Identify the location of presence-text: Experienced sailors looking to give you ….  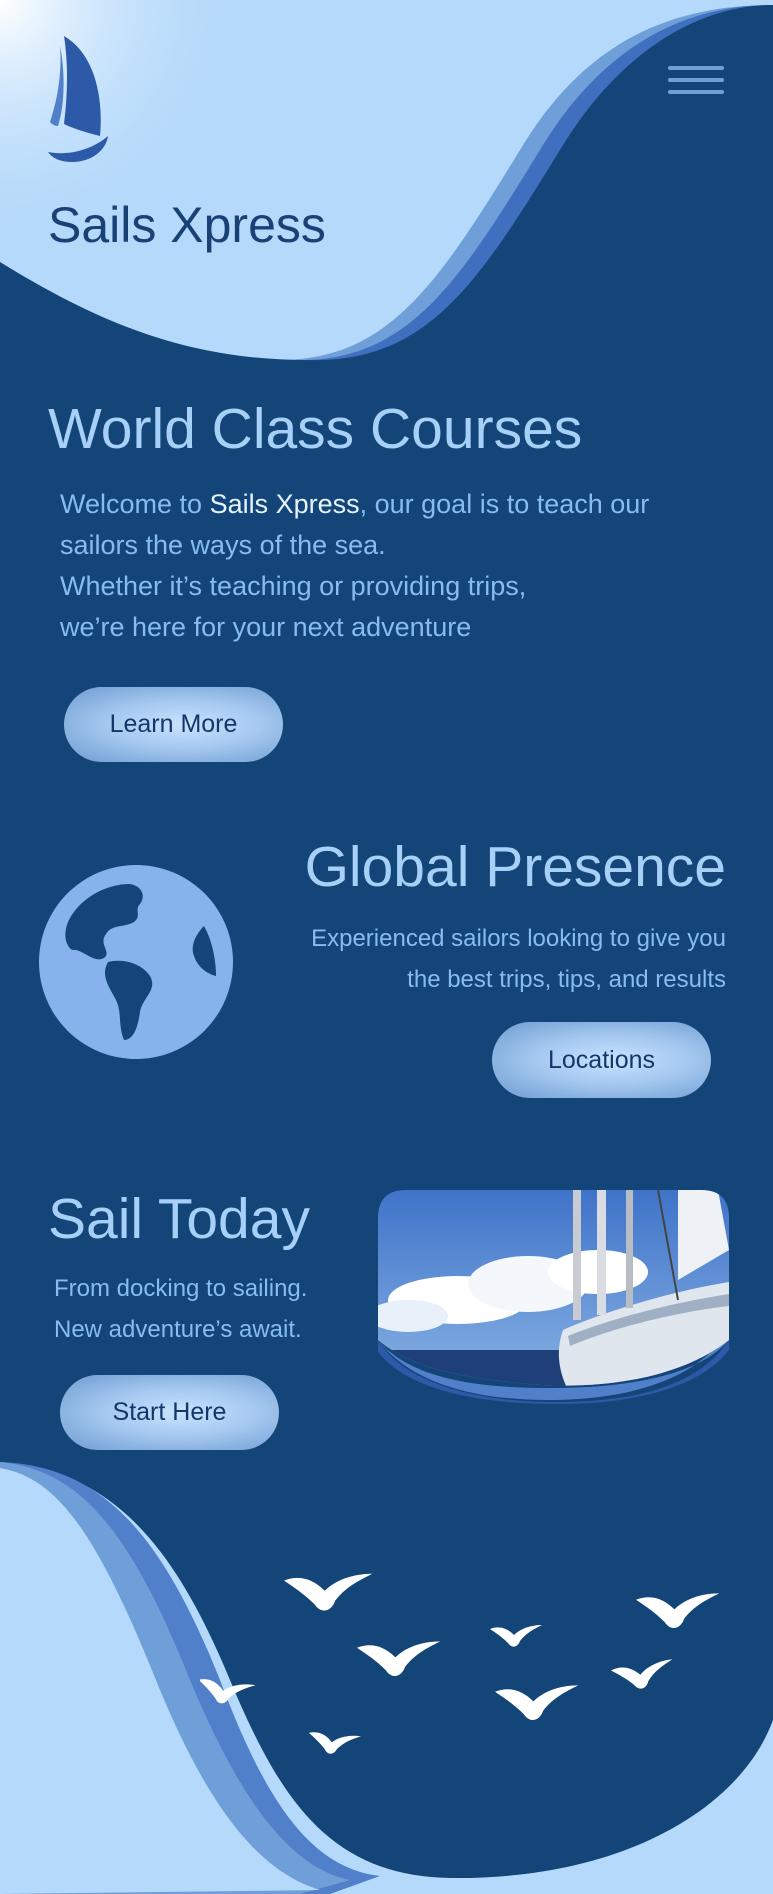
(518, 959).